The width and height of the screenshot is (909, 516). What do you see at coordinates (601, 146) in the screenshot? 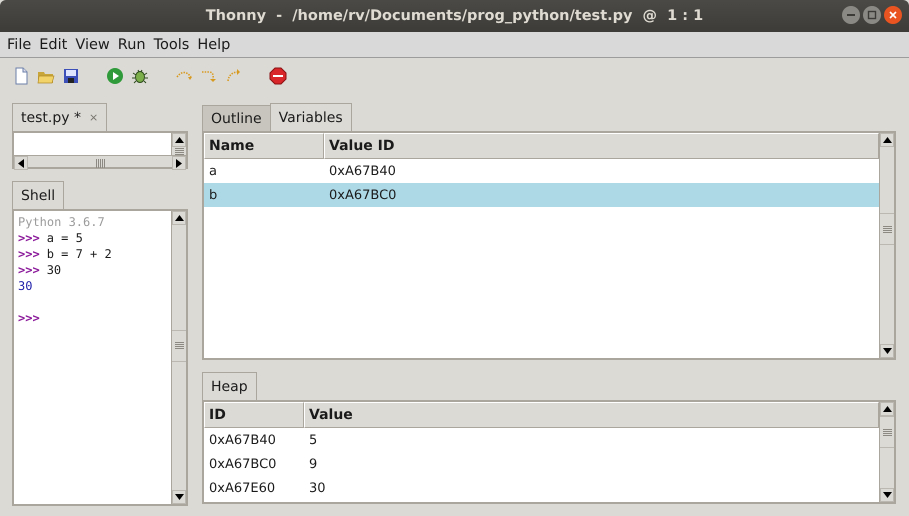
I see `column-header: Value ID` at bounding box center [601, 146].